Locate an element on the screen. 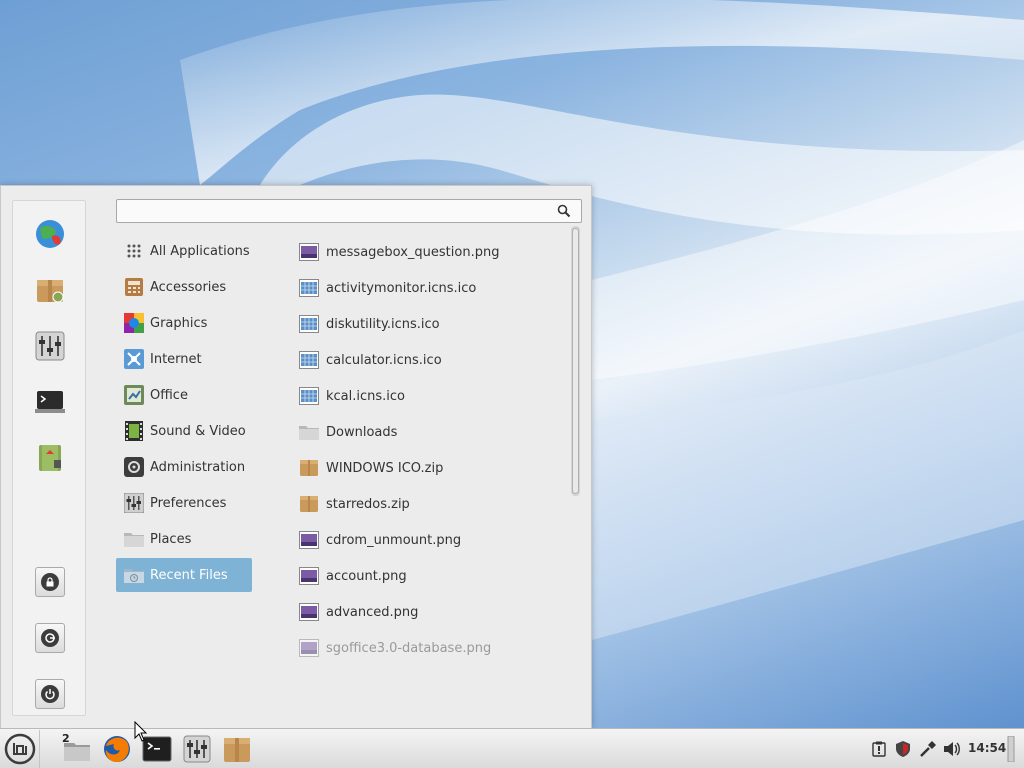 This screenshot has height=768, width=1024. clock: 14:54 is located at coordinates (987, 748).